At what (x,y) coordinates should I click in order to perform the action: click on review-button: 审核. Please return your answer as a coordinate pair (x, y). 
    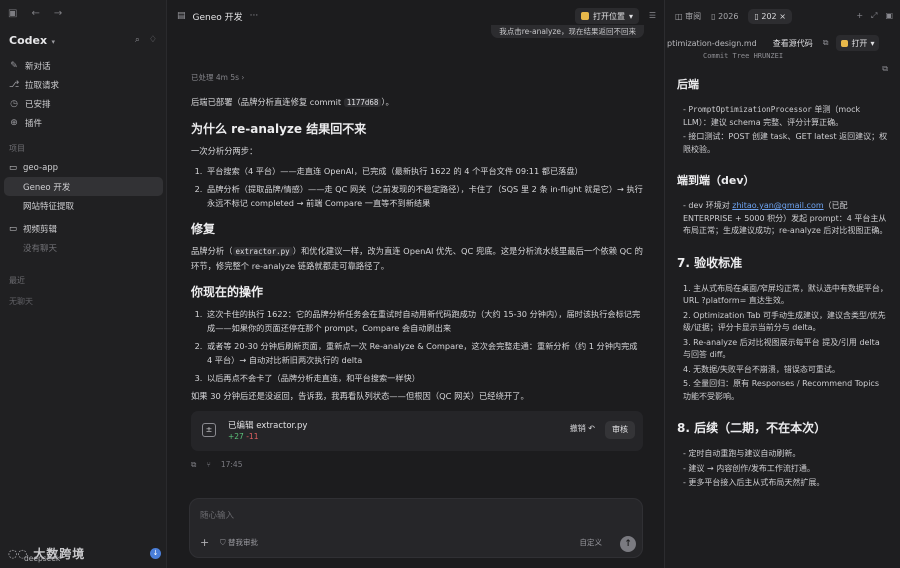
    Looking at the image, I should click on (620, 430).